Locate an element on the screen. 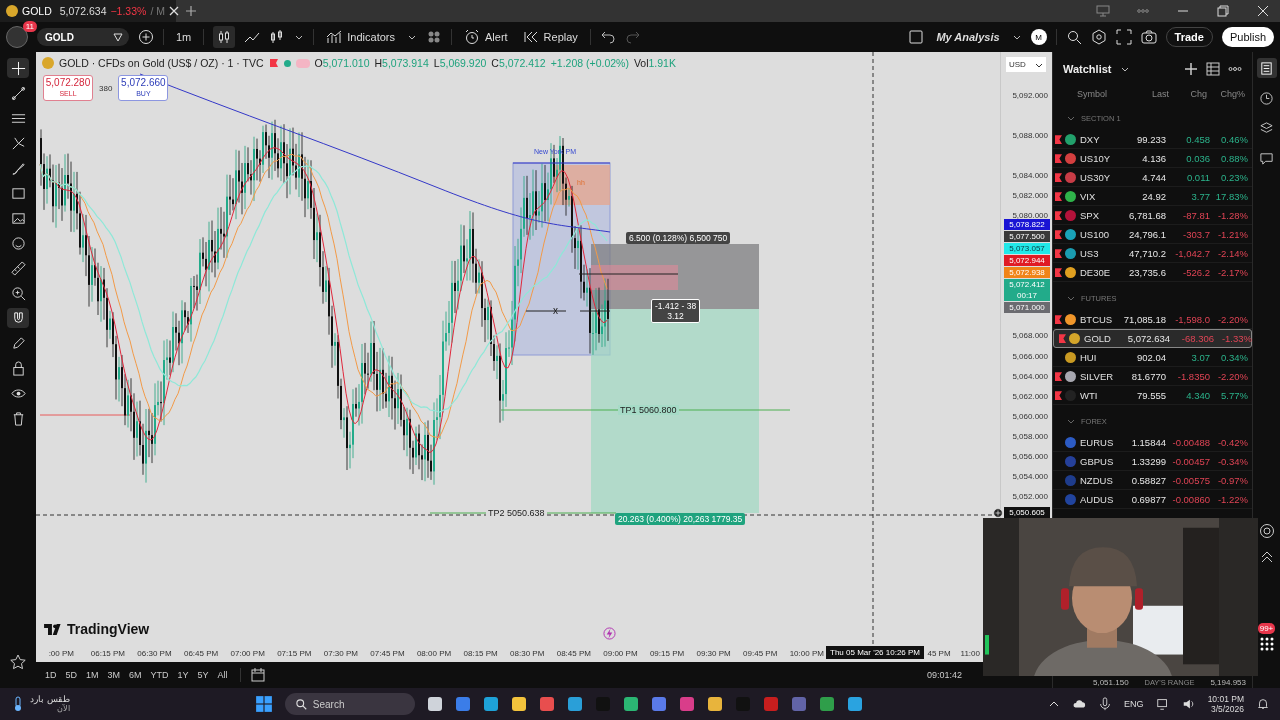  star-icon is located at coordinates (18, 662).